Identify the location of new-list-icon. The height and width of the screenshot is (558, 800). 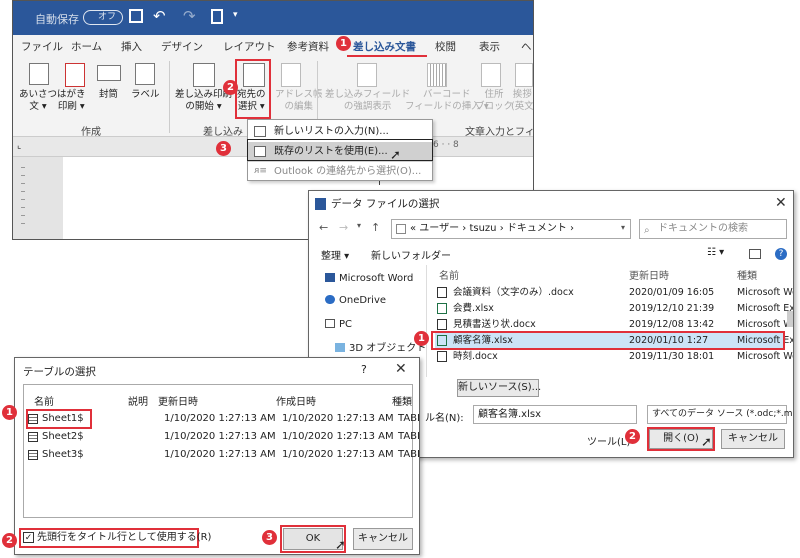
(260, 131).